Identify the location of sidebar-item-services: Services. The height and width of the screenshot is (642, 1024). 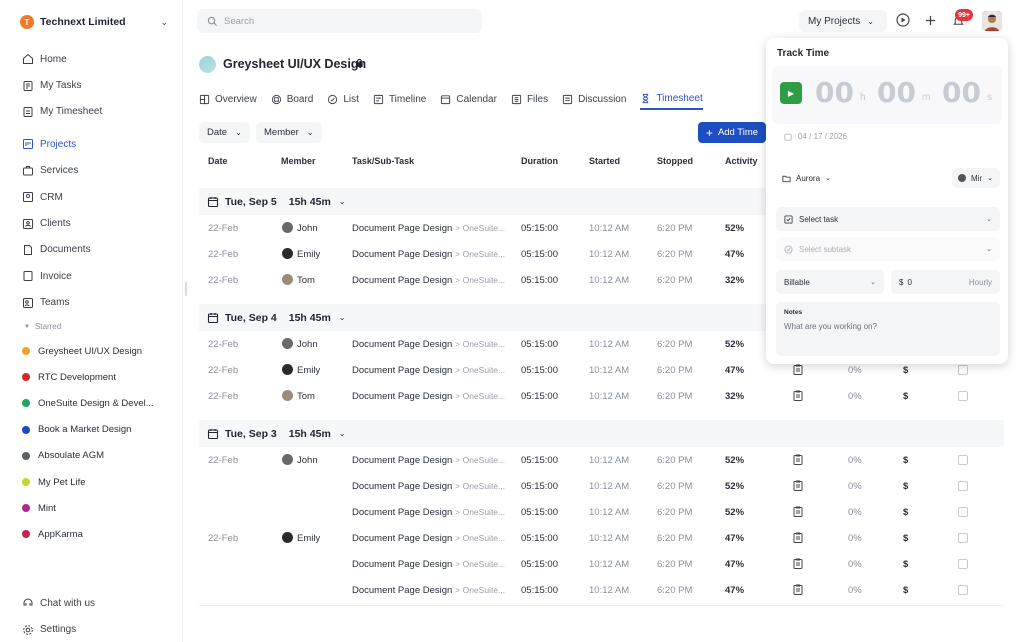
(97, 171).